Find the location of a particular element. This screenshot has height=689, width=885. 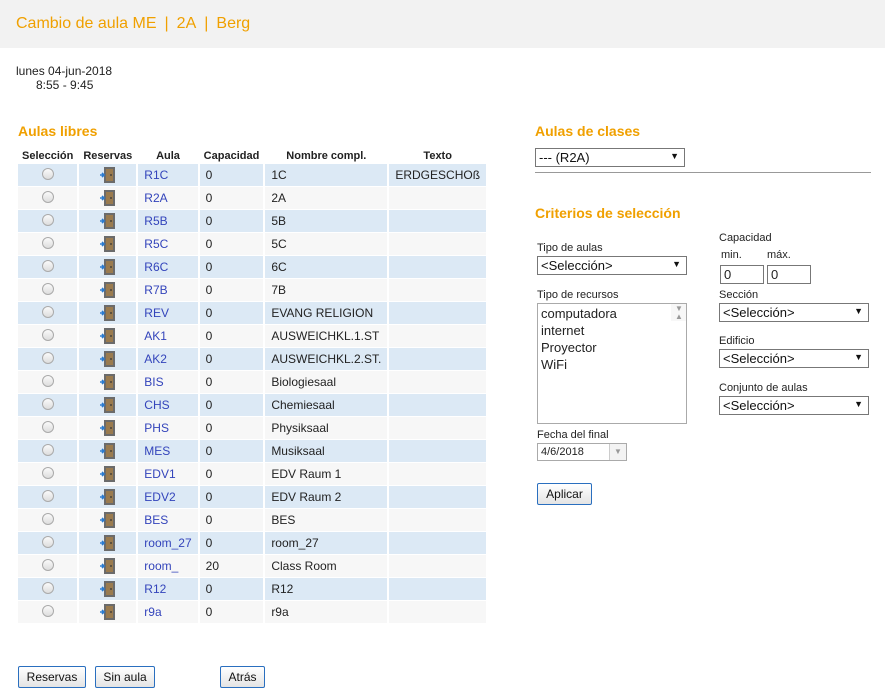

room-link: AK2 is located at coordinates (155, 359).